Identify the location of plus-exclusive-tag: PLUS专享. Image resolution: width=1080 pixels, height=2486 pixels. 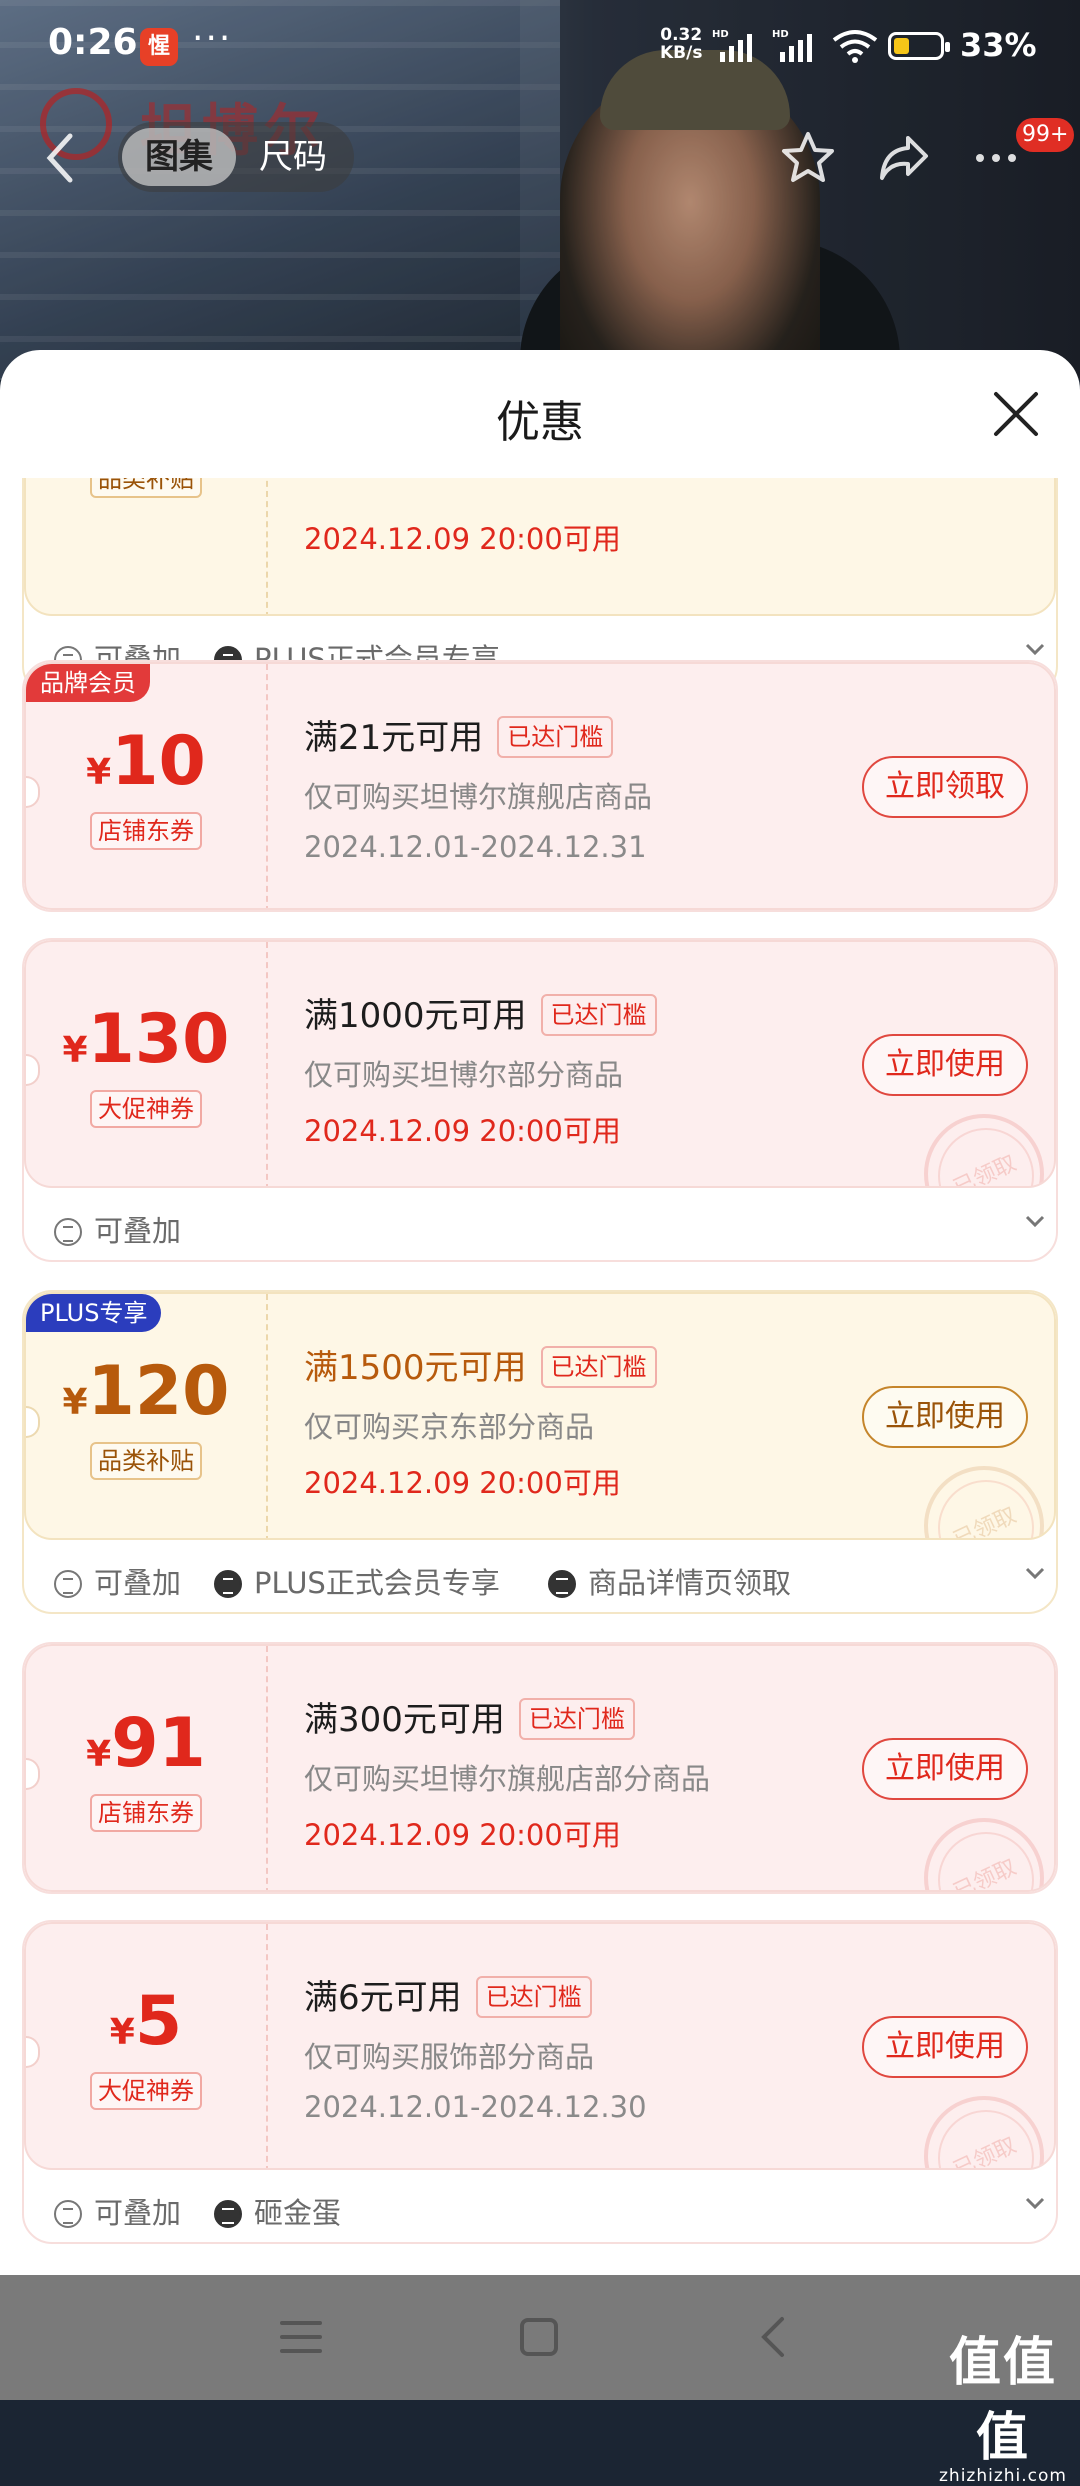
(94, 1313).